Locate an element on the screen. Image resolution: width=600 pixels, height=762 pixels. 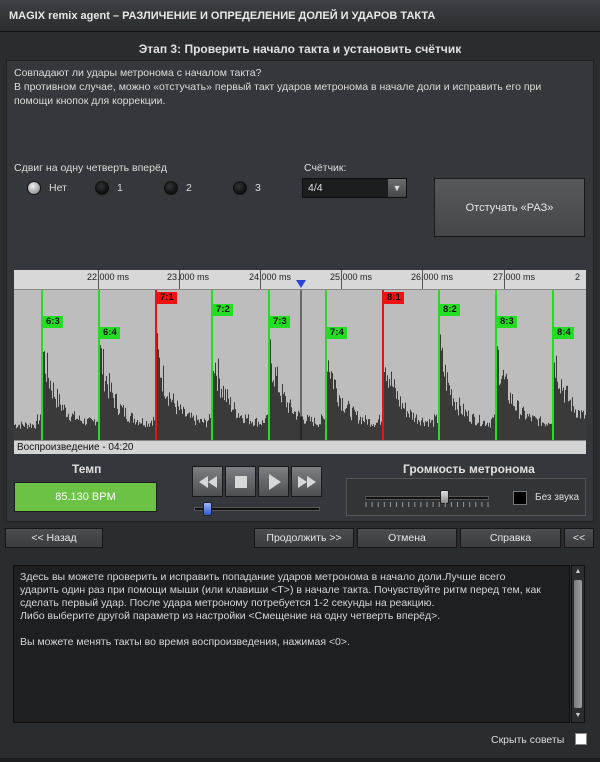
radio-shift-1: 1 is located at coordinates (109, 188).